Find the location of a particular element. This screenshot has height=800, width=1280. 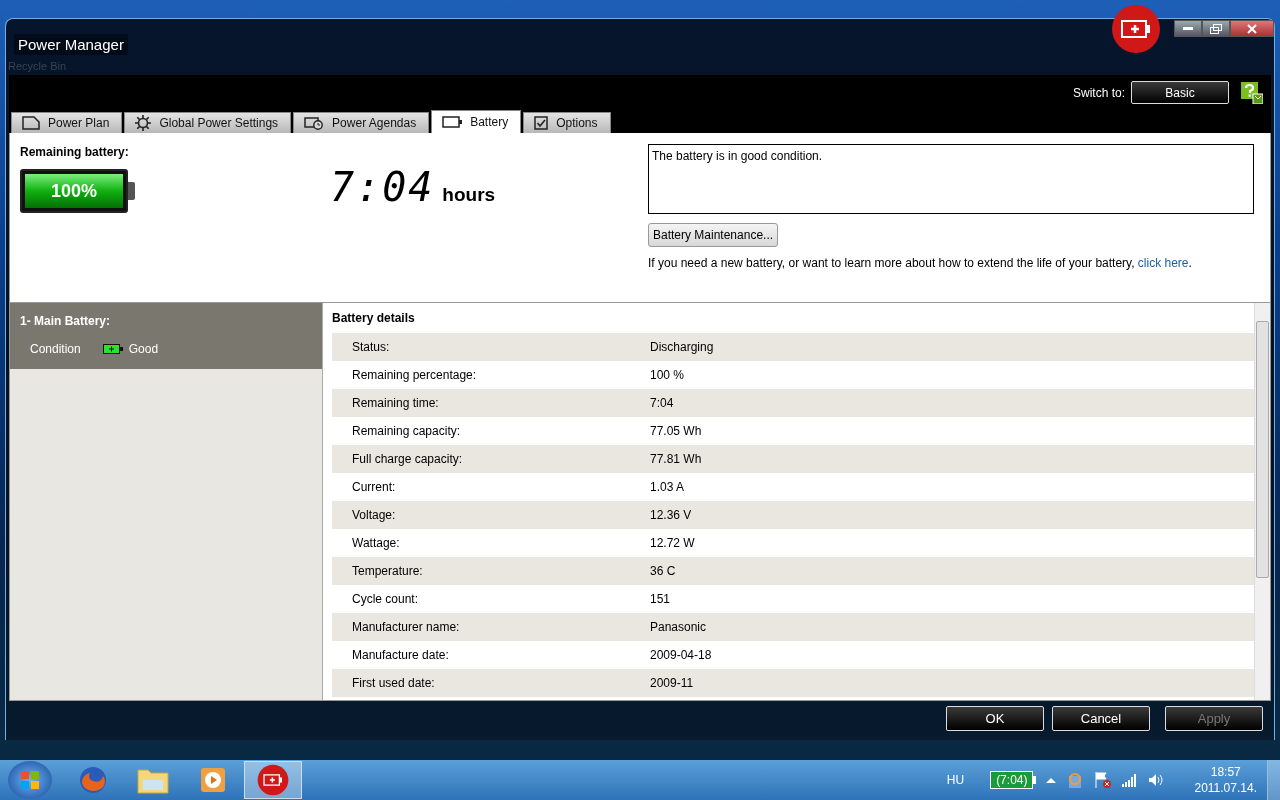

taskbar-app is located at coordinates (273, 780).